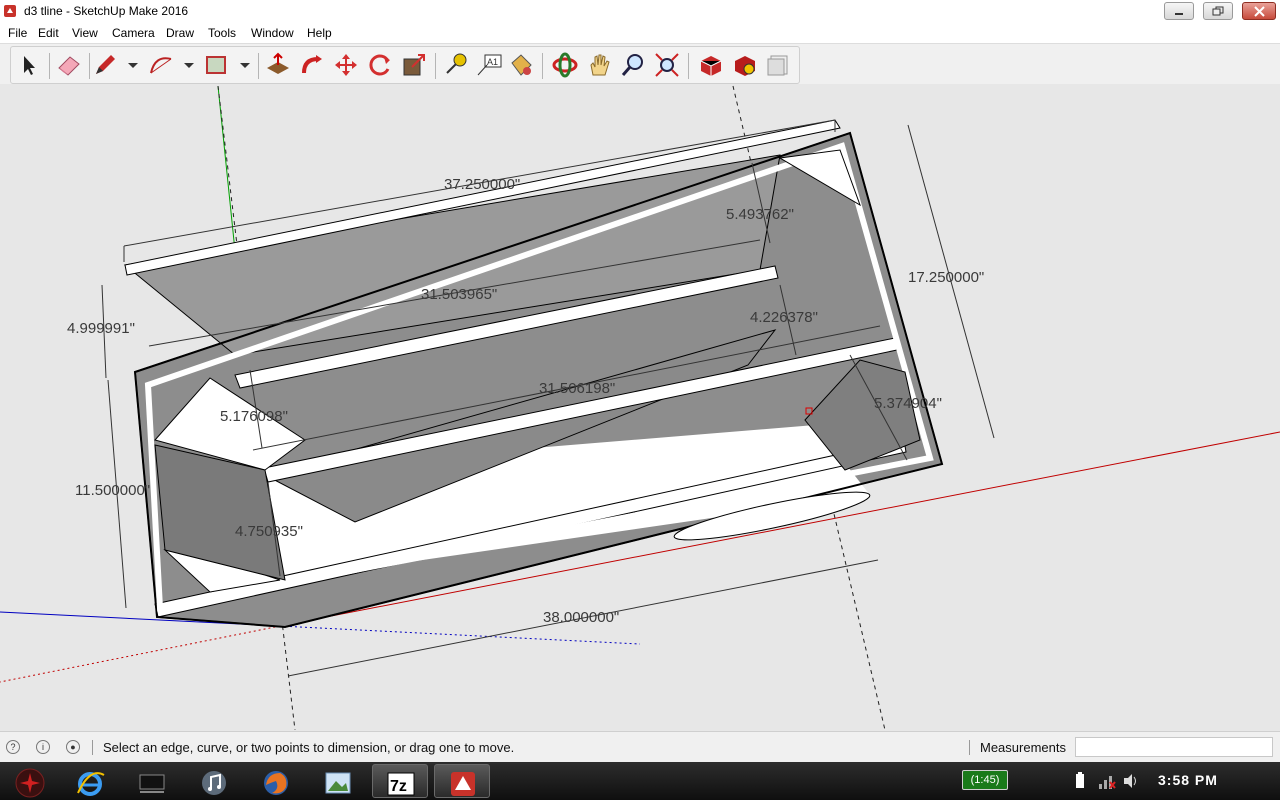  What do you see at coordinates (1107, 781) in the screenshot?
I see `network-icon` at bounding box center [1107, 781].